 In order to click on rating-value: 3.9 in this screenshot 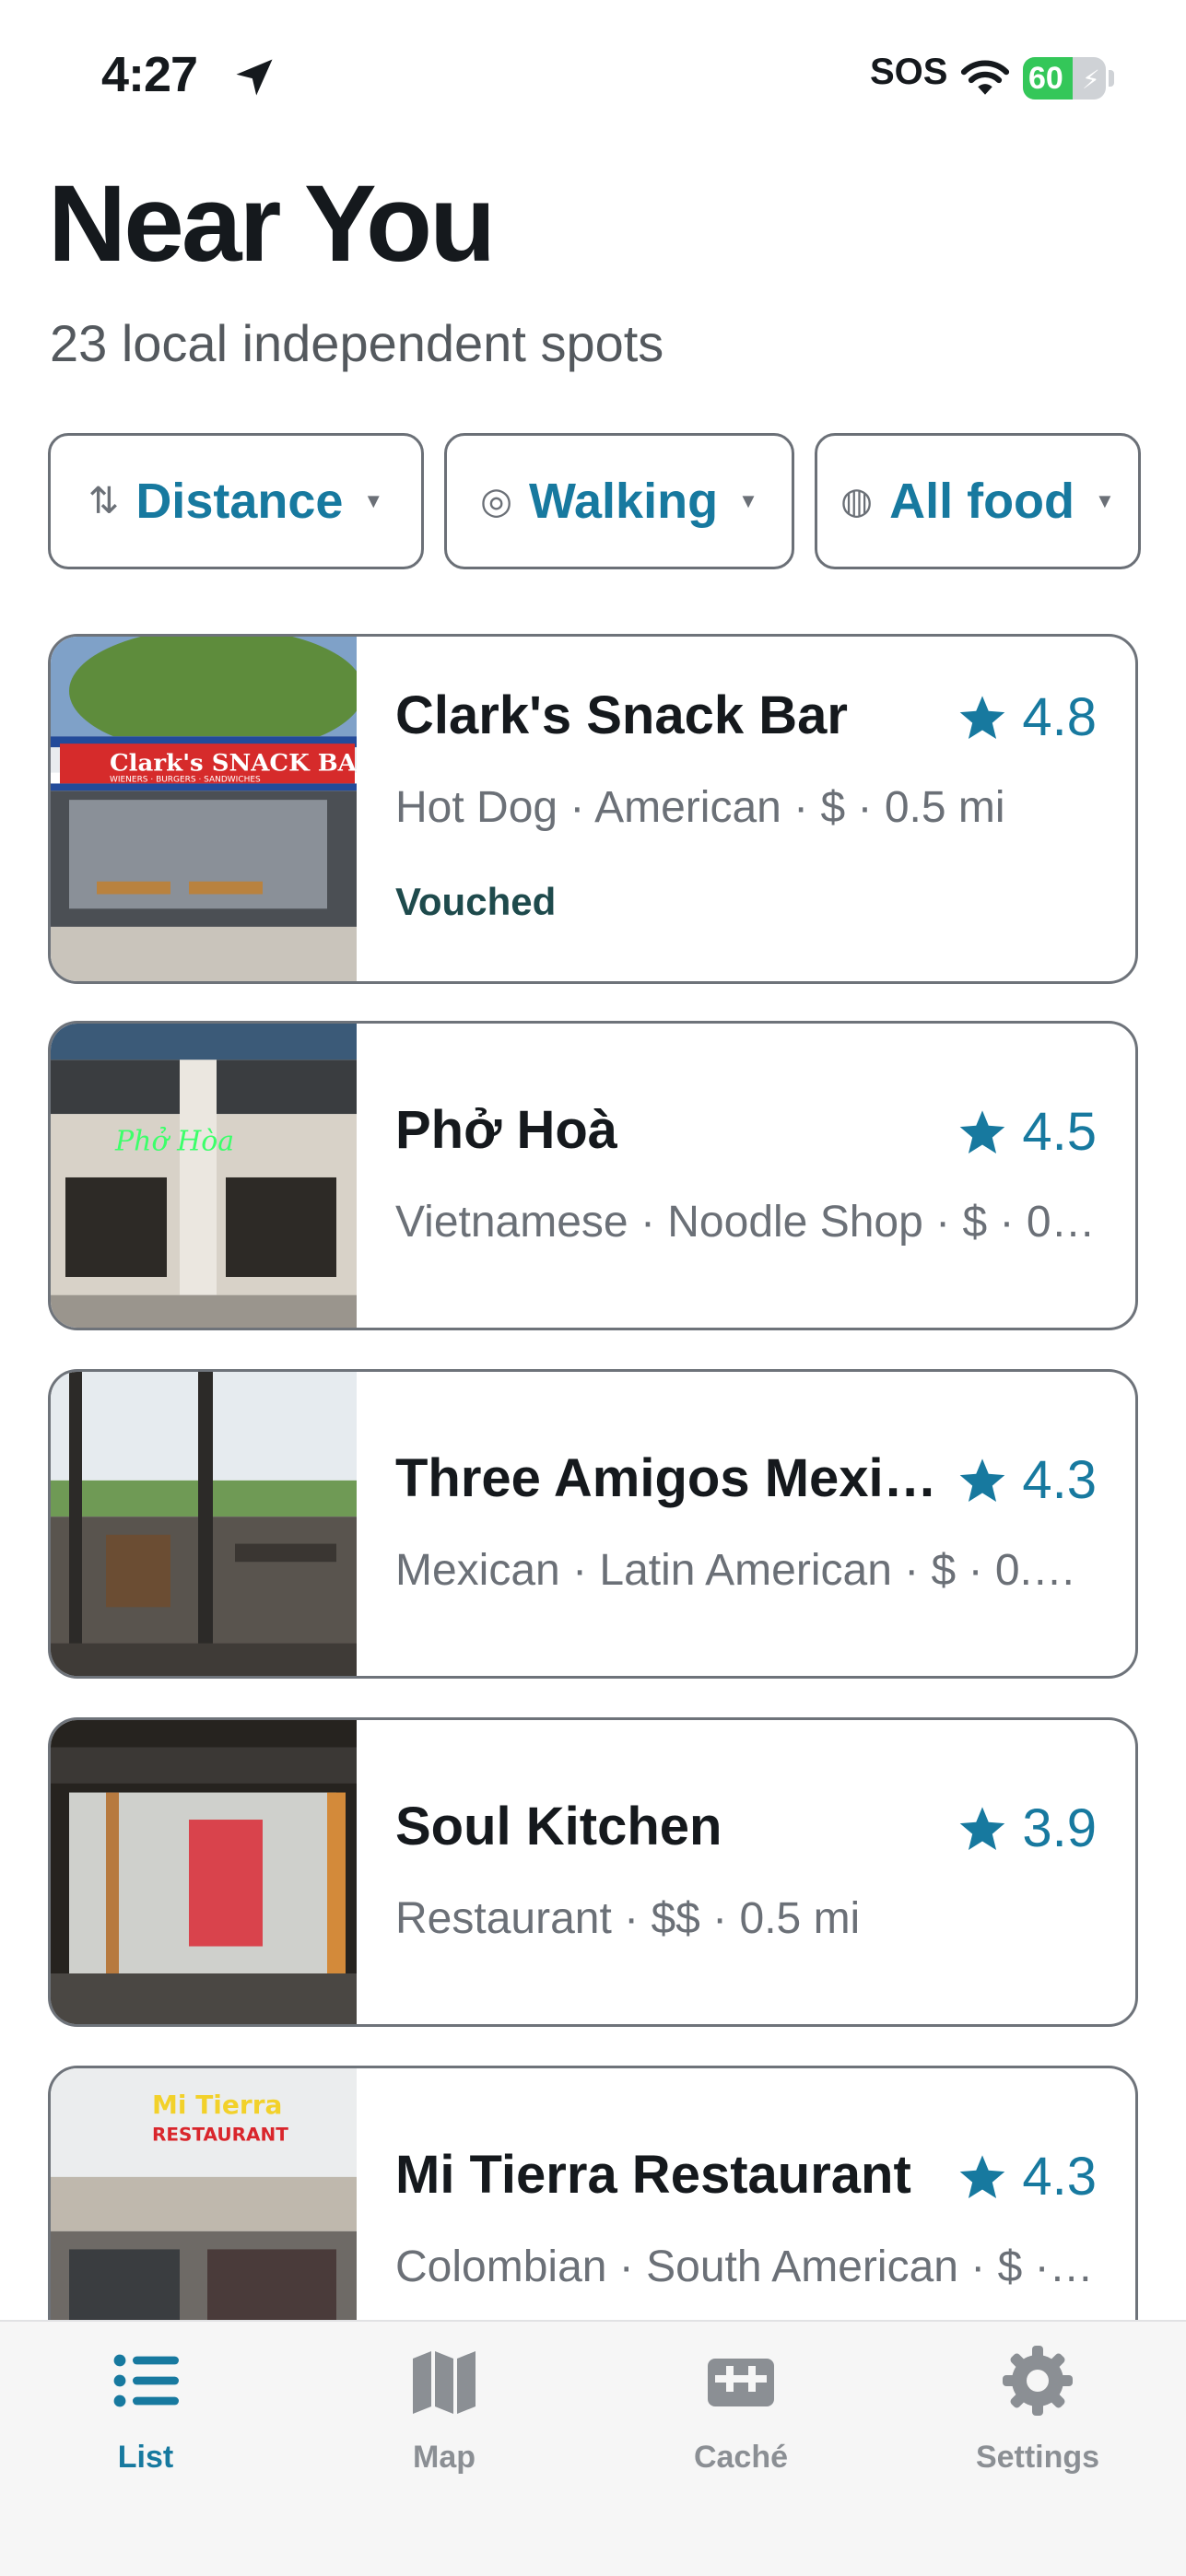, I will do `click(1059, 1828)`.